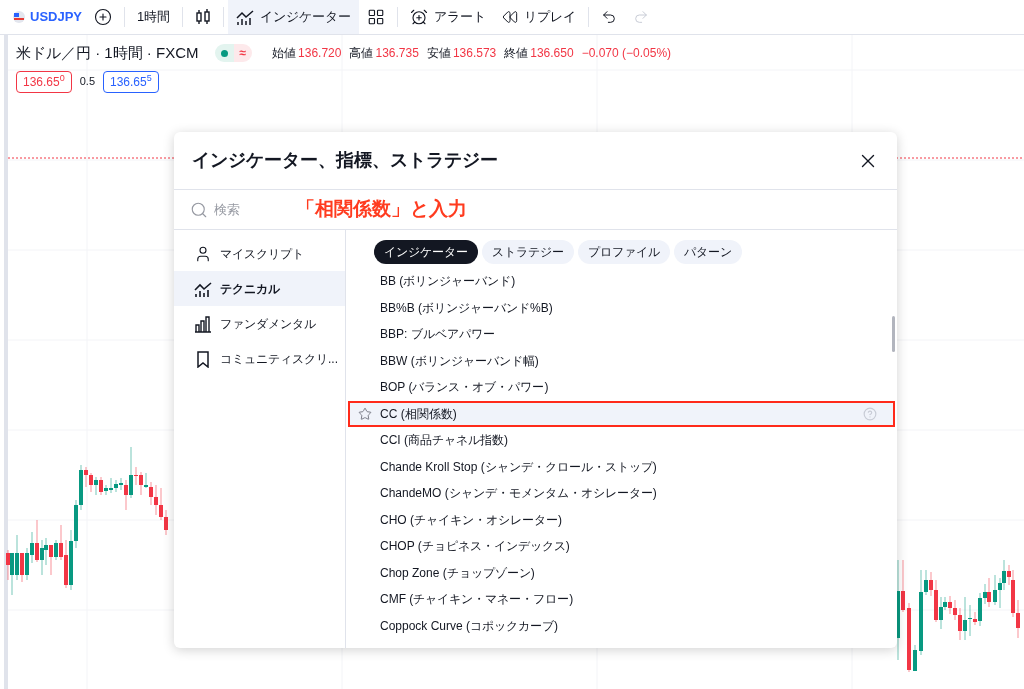  I want to click on ohlc-value: 136.573, so click(474, 54).